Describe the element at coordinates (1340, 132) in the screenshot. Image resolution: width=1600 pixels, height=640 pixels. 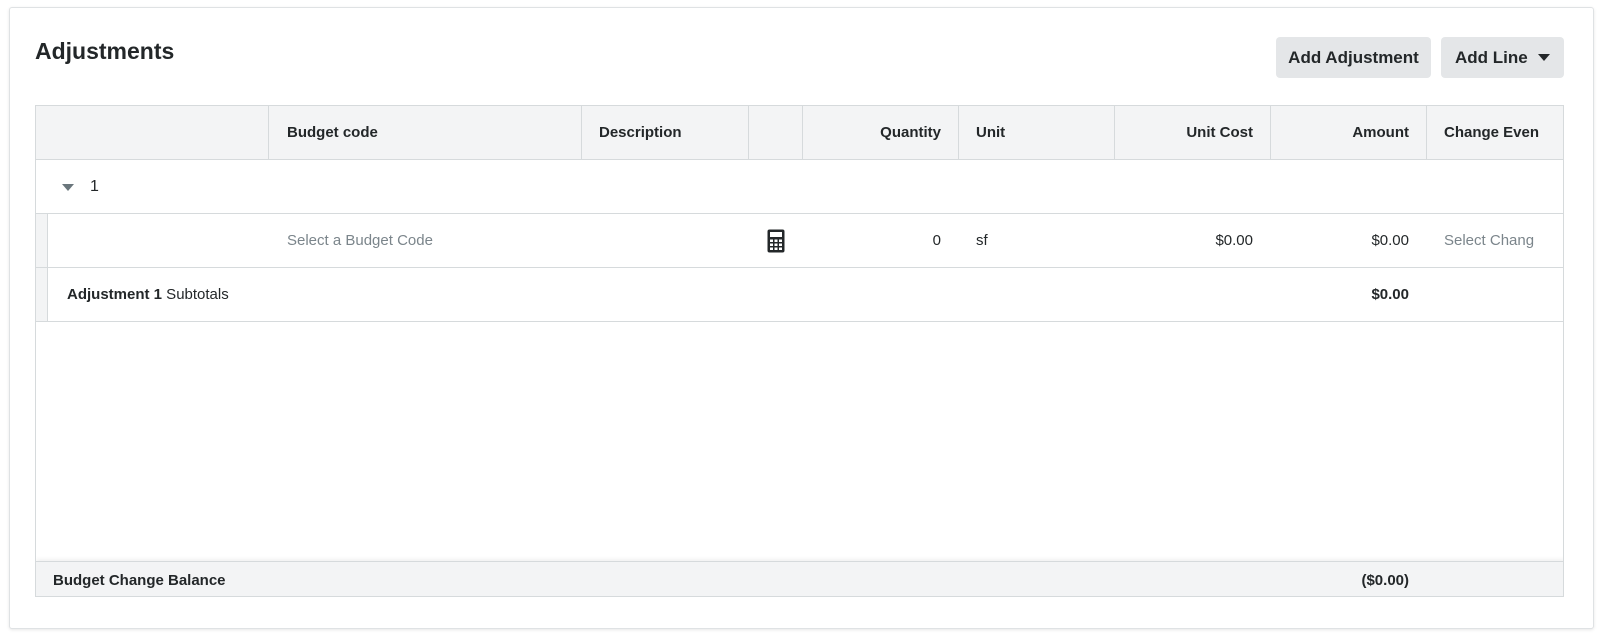
I see `column-header-amount: Amount` at that location.